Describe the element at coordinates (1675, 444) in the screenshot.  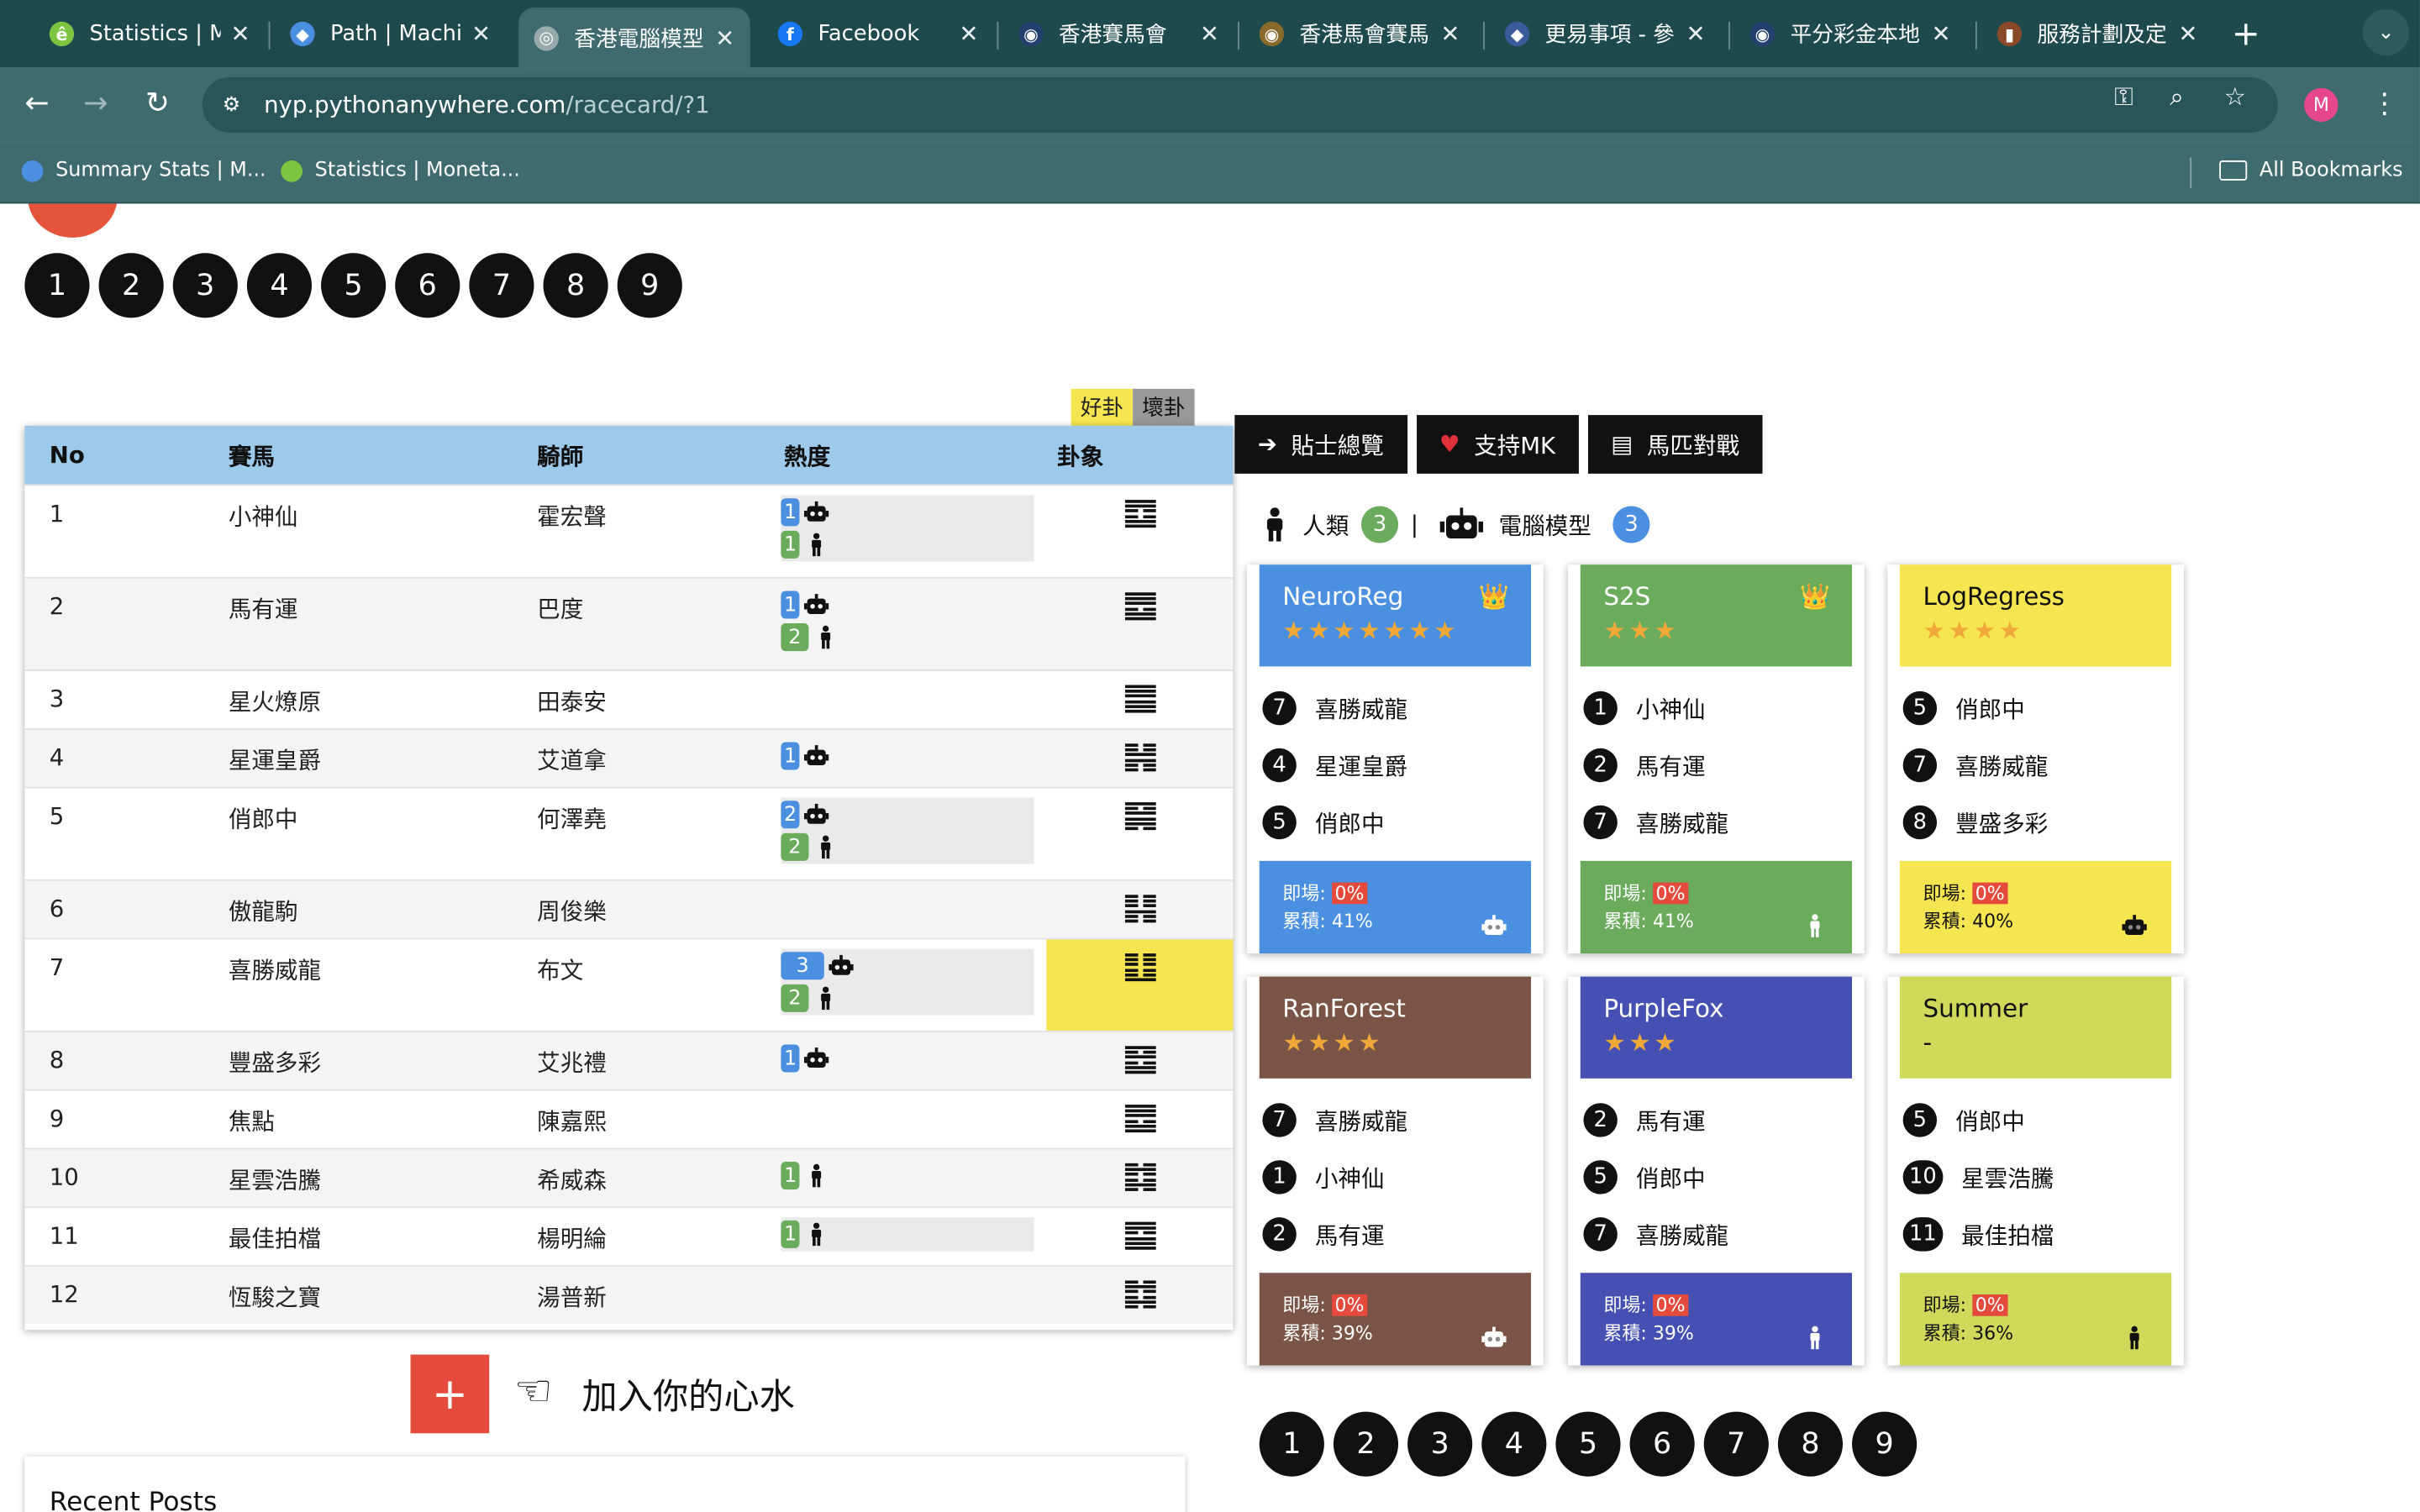
I see `horse-duel-button: ▤ 馬匹對戰` at that location.